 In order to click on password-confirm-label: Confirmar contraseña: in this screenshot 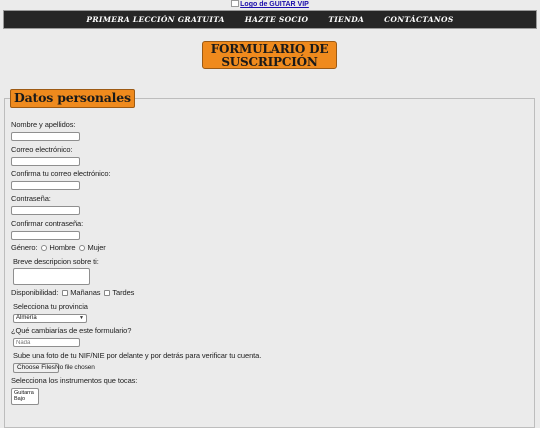, I will do `click(47, 223)`.